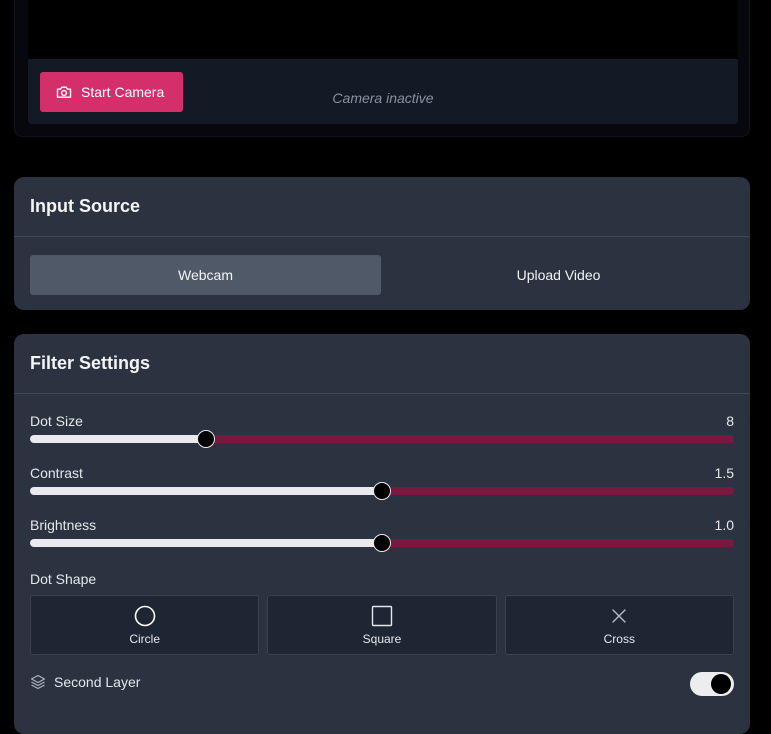 Image resolution: width=771 pixels, height=734 pixels. I want to click on square-icon, so click(382, 615).